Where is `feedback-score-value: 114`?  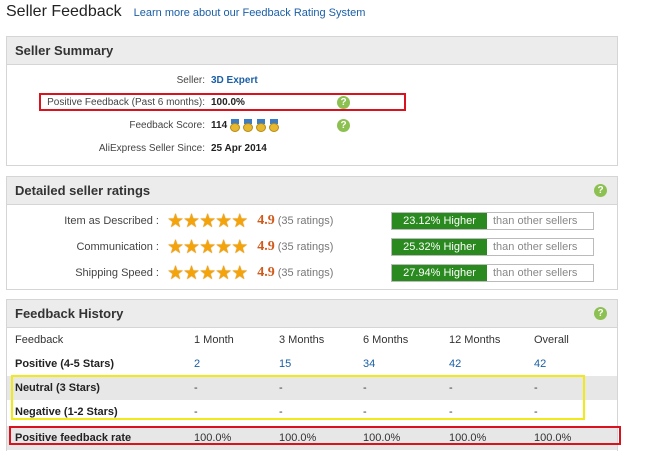 feedback-score-value: 114 is located at coordinates (219, 125).